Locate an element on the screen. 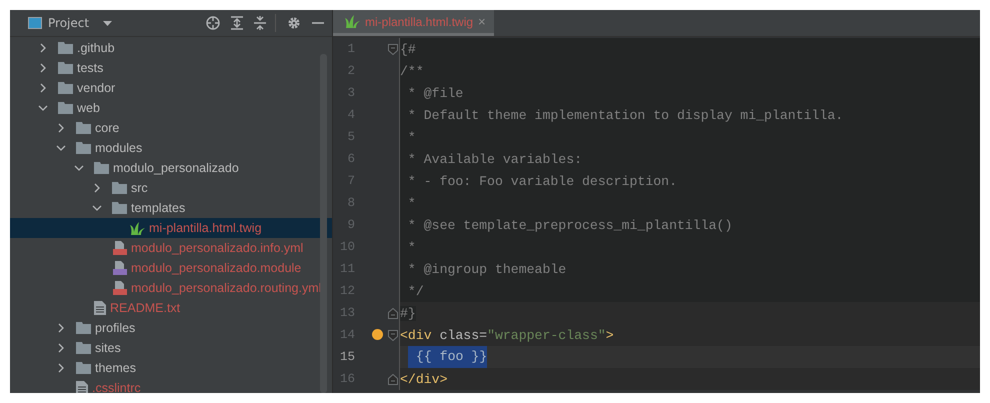  code-line: * @file is located at coordinates (435, 93).